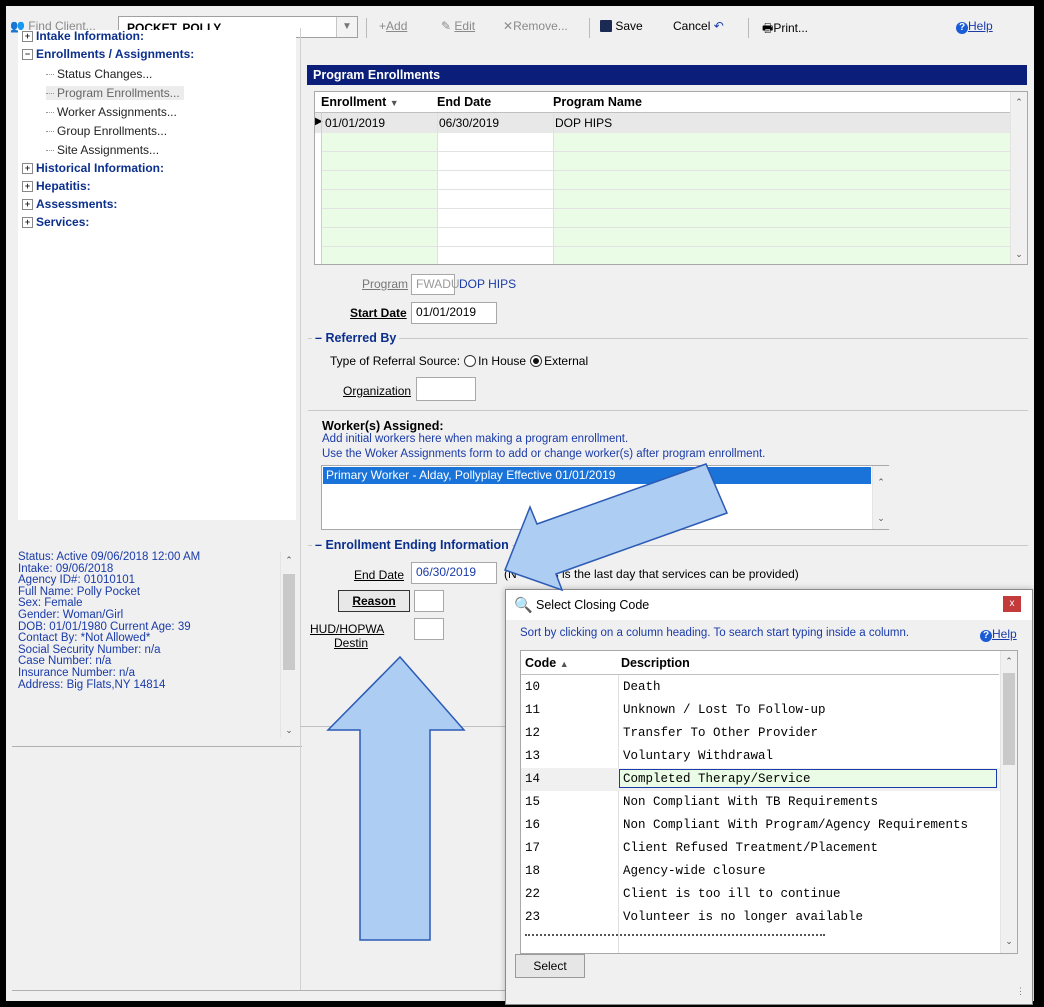 The image size is (1044, 1007). Describe the element at coordinates (541, 663) in the screenshot. I see `column-header-label: Code` at that location.